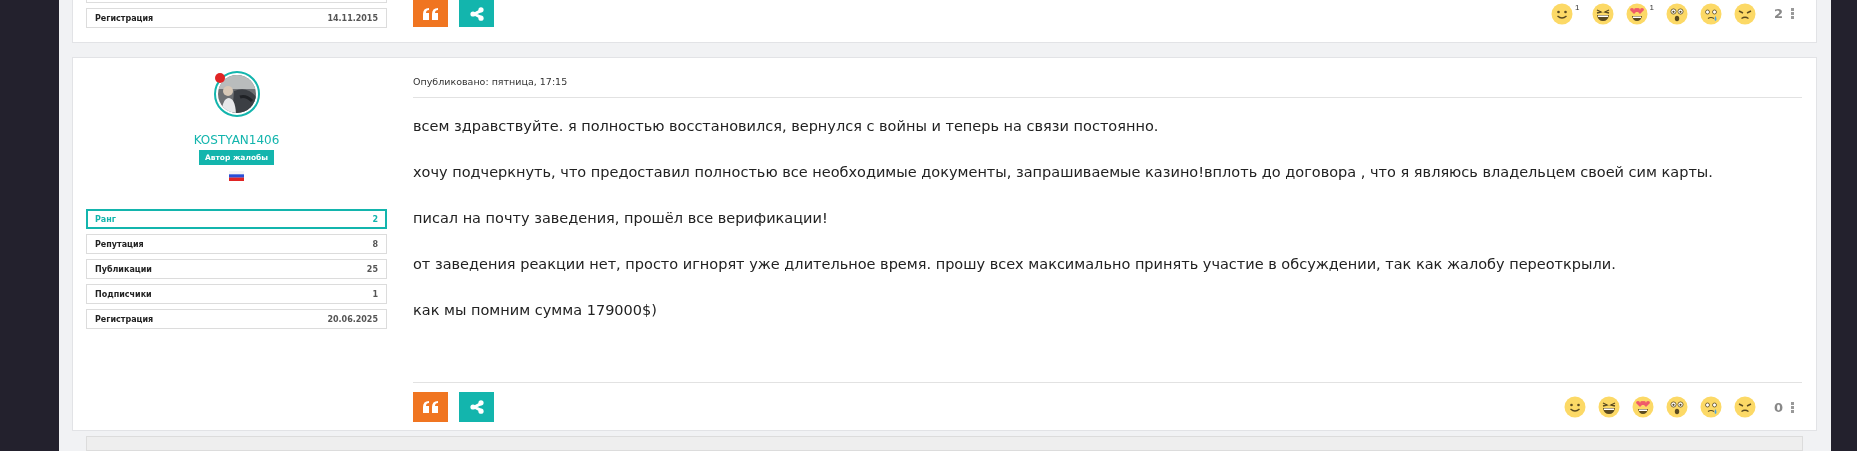 Image resolution: width=1857 pixels, height=451 pixels. I want to click on post-paragraph: всем здравствуйте. я полностью восстановился, вернулся с войны и теперь на связи постоянно., so click(786, 126).